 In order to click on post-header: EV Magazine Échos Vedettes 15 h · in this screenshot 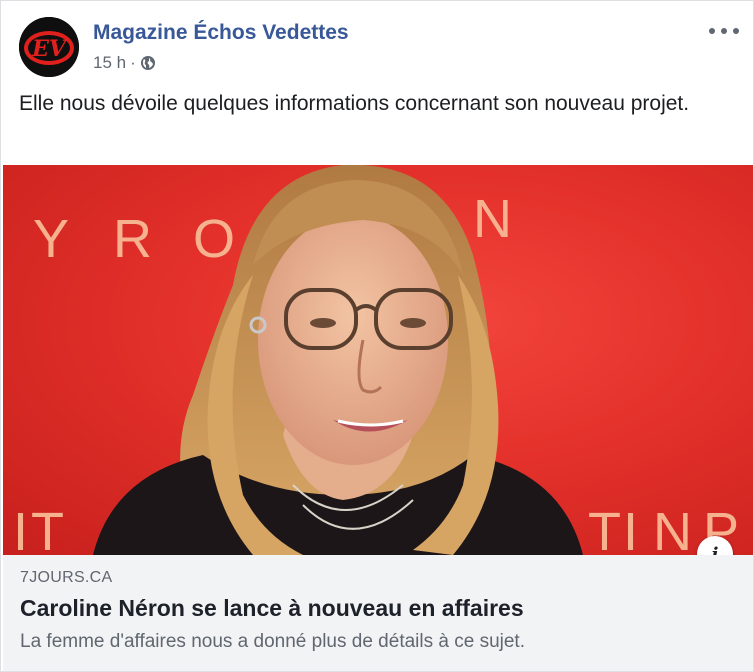, I will do `click(379, 47)`.